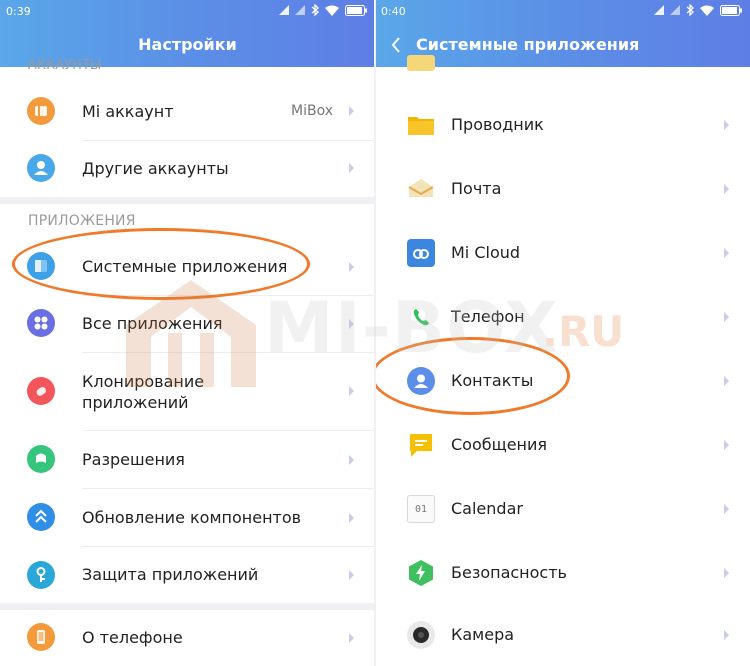  What do you see at coordinates (41, 637) in the screenshot?
I see `phone-info-icon` at bounding box center [41, 637].